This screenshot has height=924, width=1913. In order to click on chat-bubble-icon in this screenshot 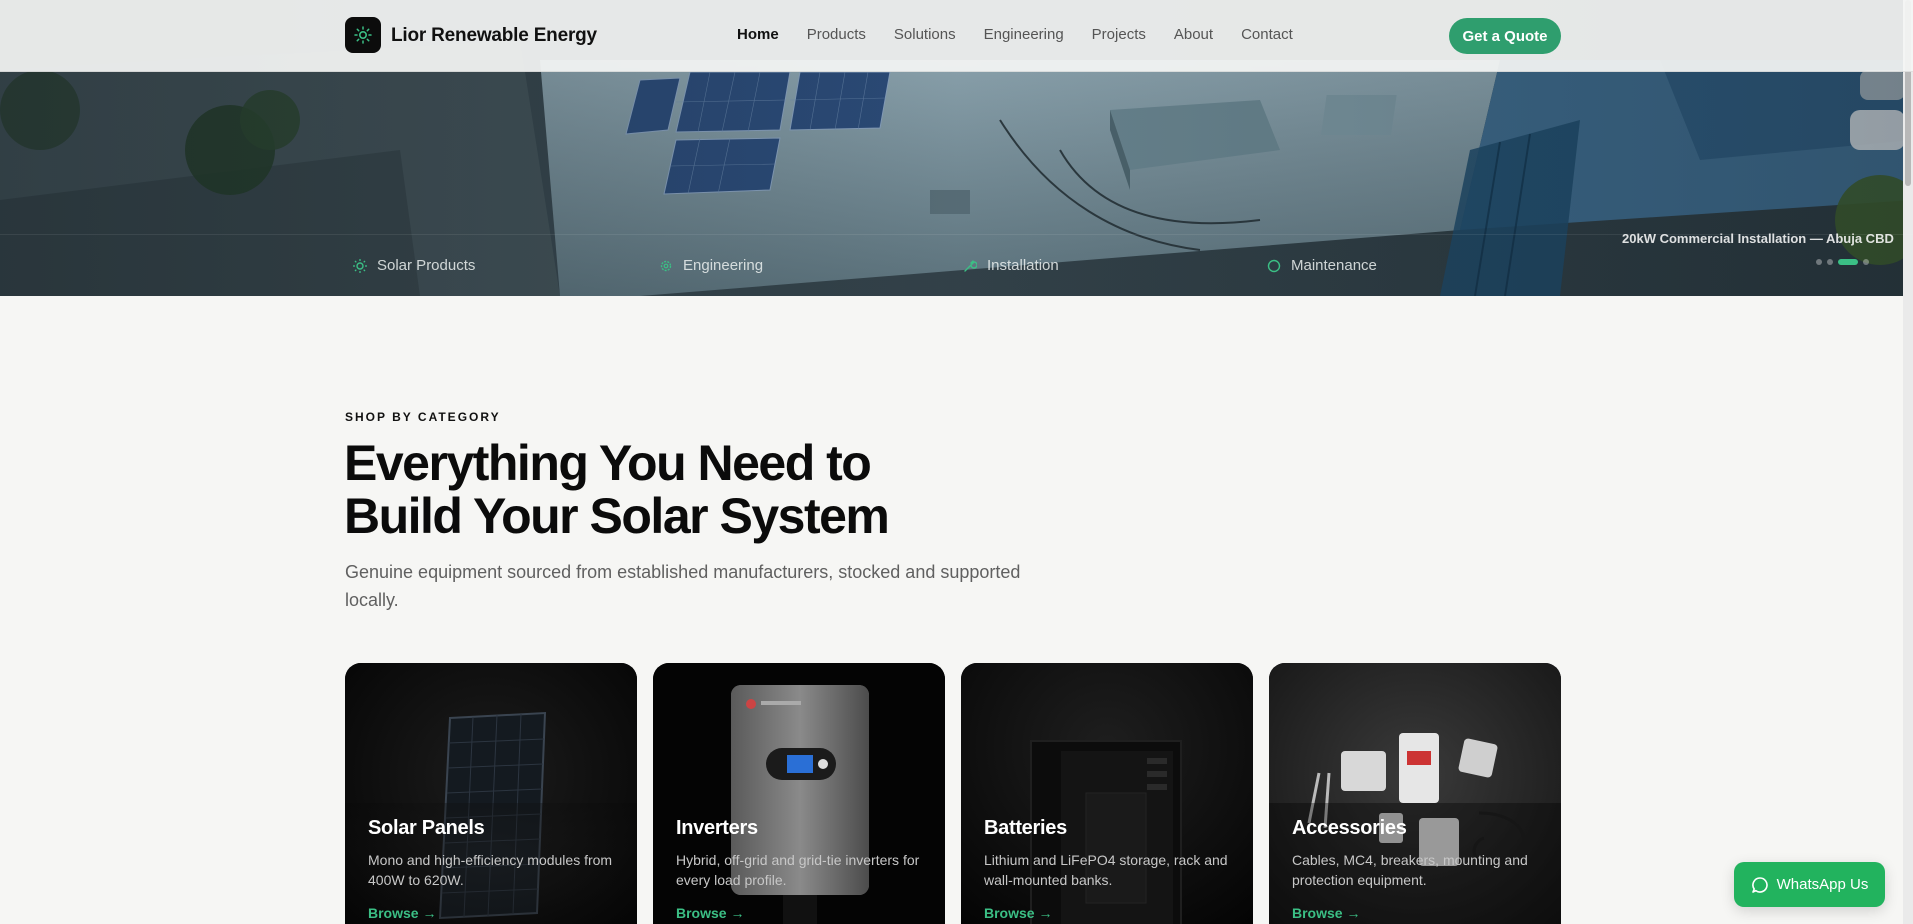, I will do `click(1759, 884)`.